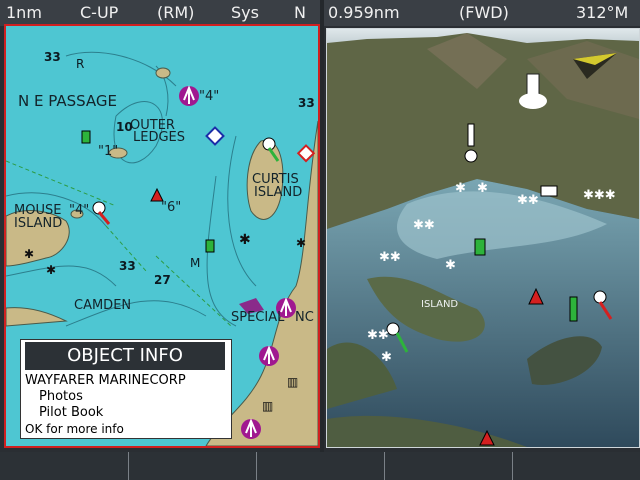 The width and height of the screenshot is (640, 480). What do you see at coordinates (599, 195) in the screenshot?
I see `rock-icon: ✱✱✱` at bounding box center [599, 195].